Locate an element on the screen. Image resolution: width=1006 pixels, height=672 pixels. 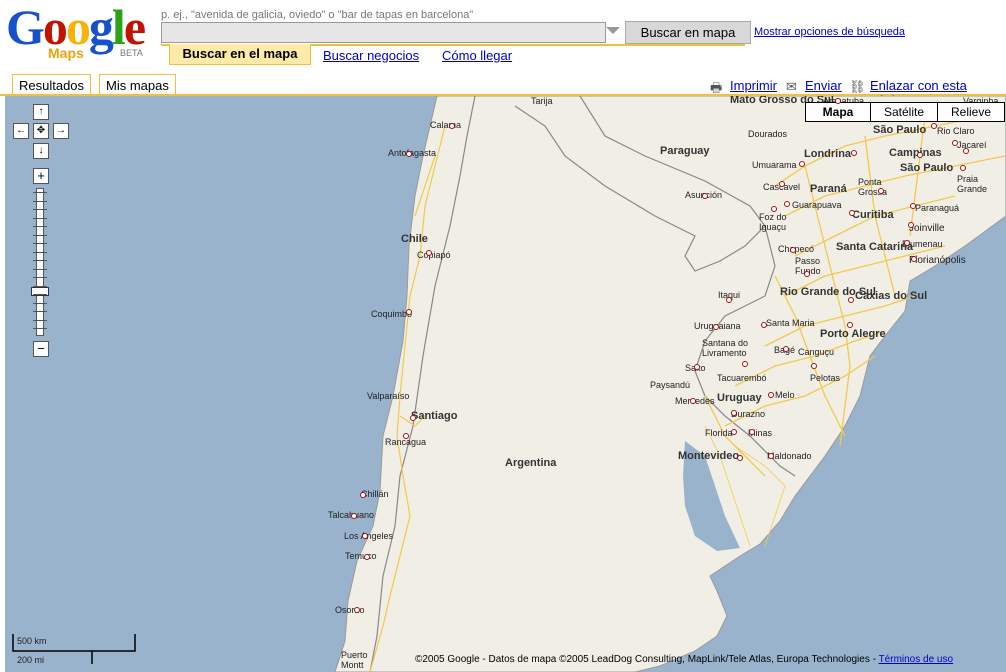
label-melo: Melo is located at coordinates (785, 395).